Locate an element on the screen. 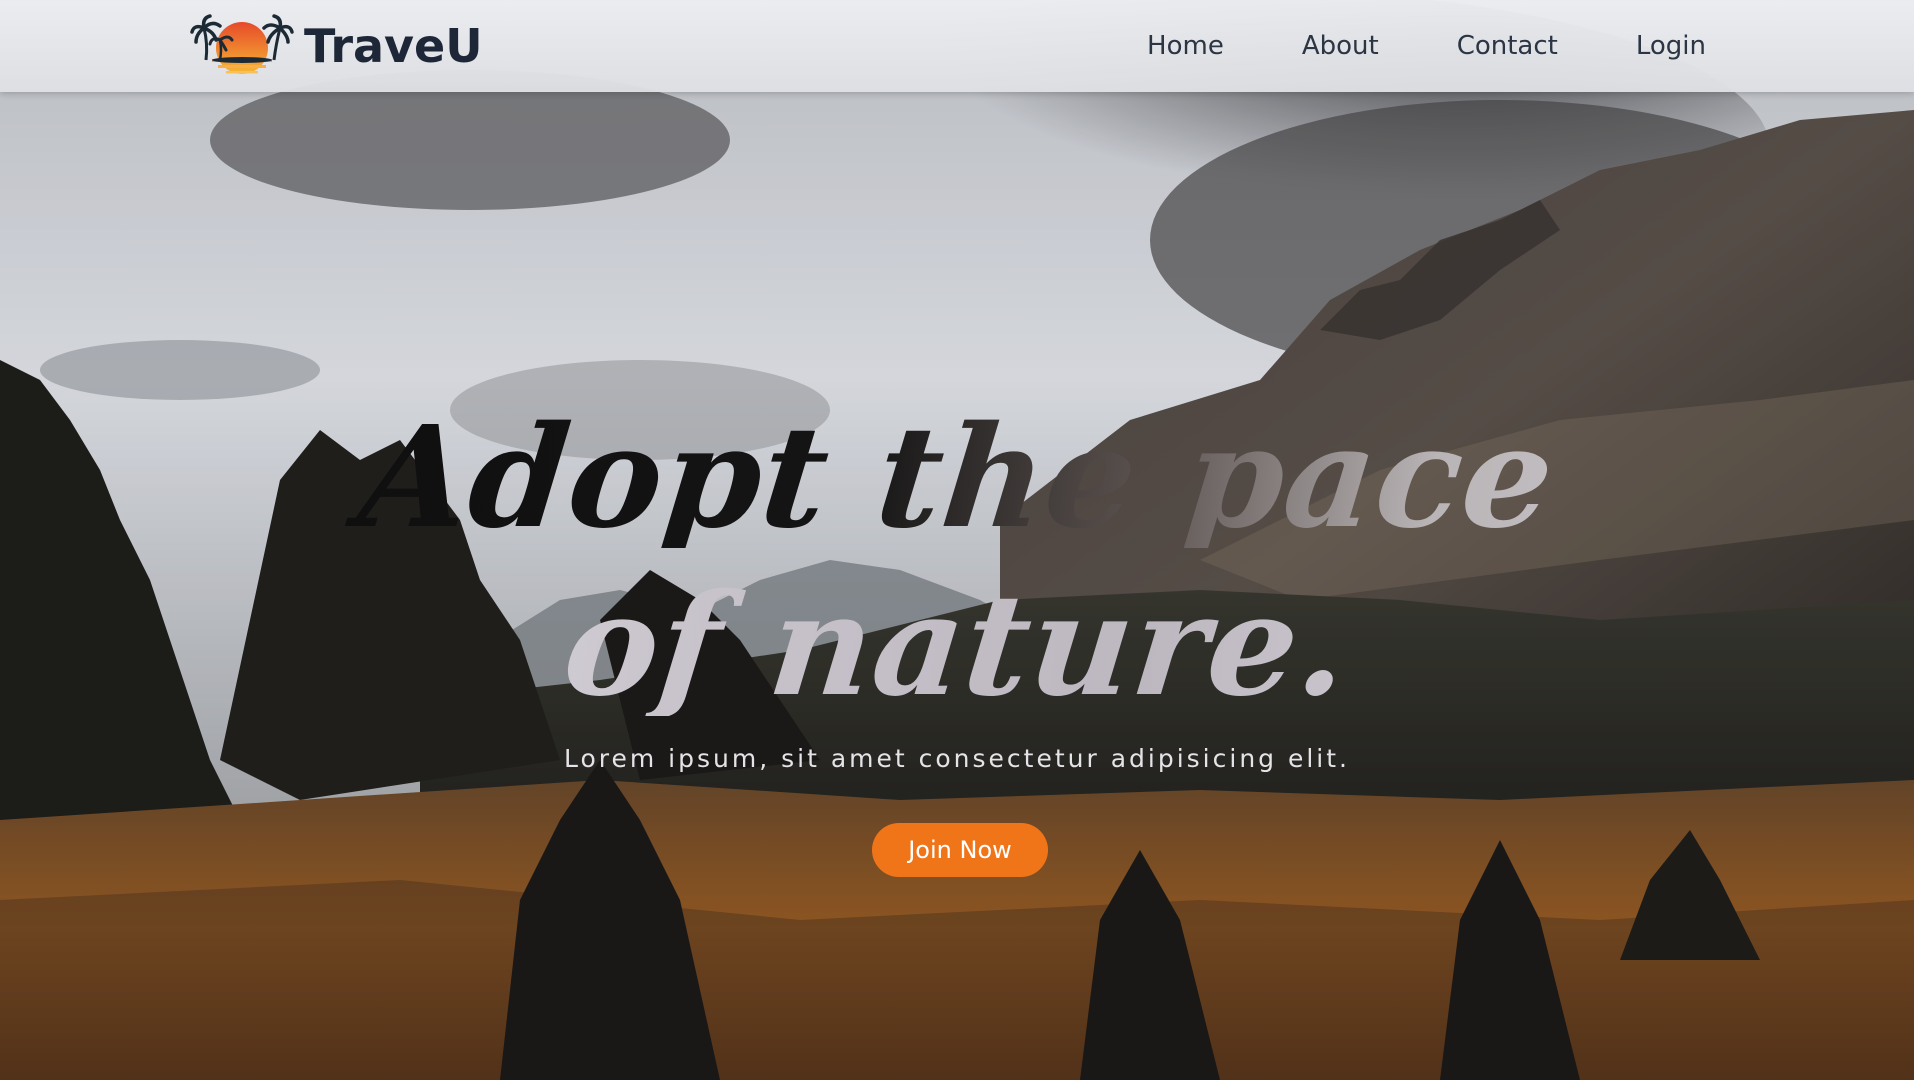  nav-item-about: About is located at coordinates (1340, 46).